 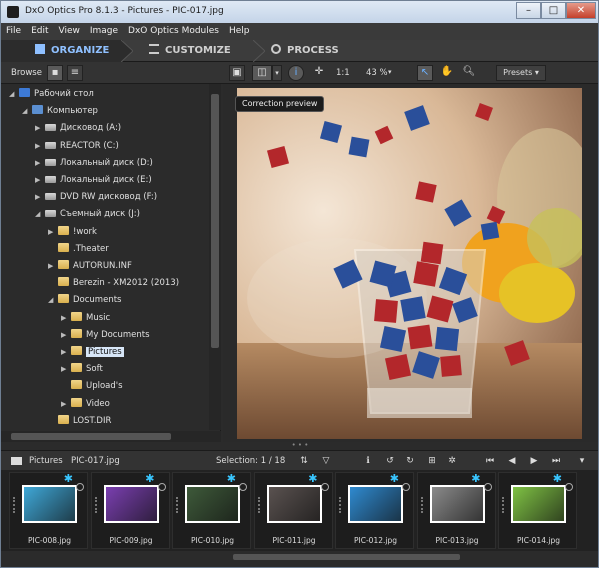 I want to click on tree-item: ▶ Локальный диск (E:), so click(x=93, y=180).